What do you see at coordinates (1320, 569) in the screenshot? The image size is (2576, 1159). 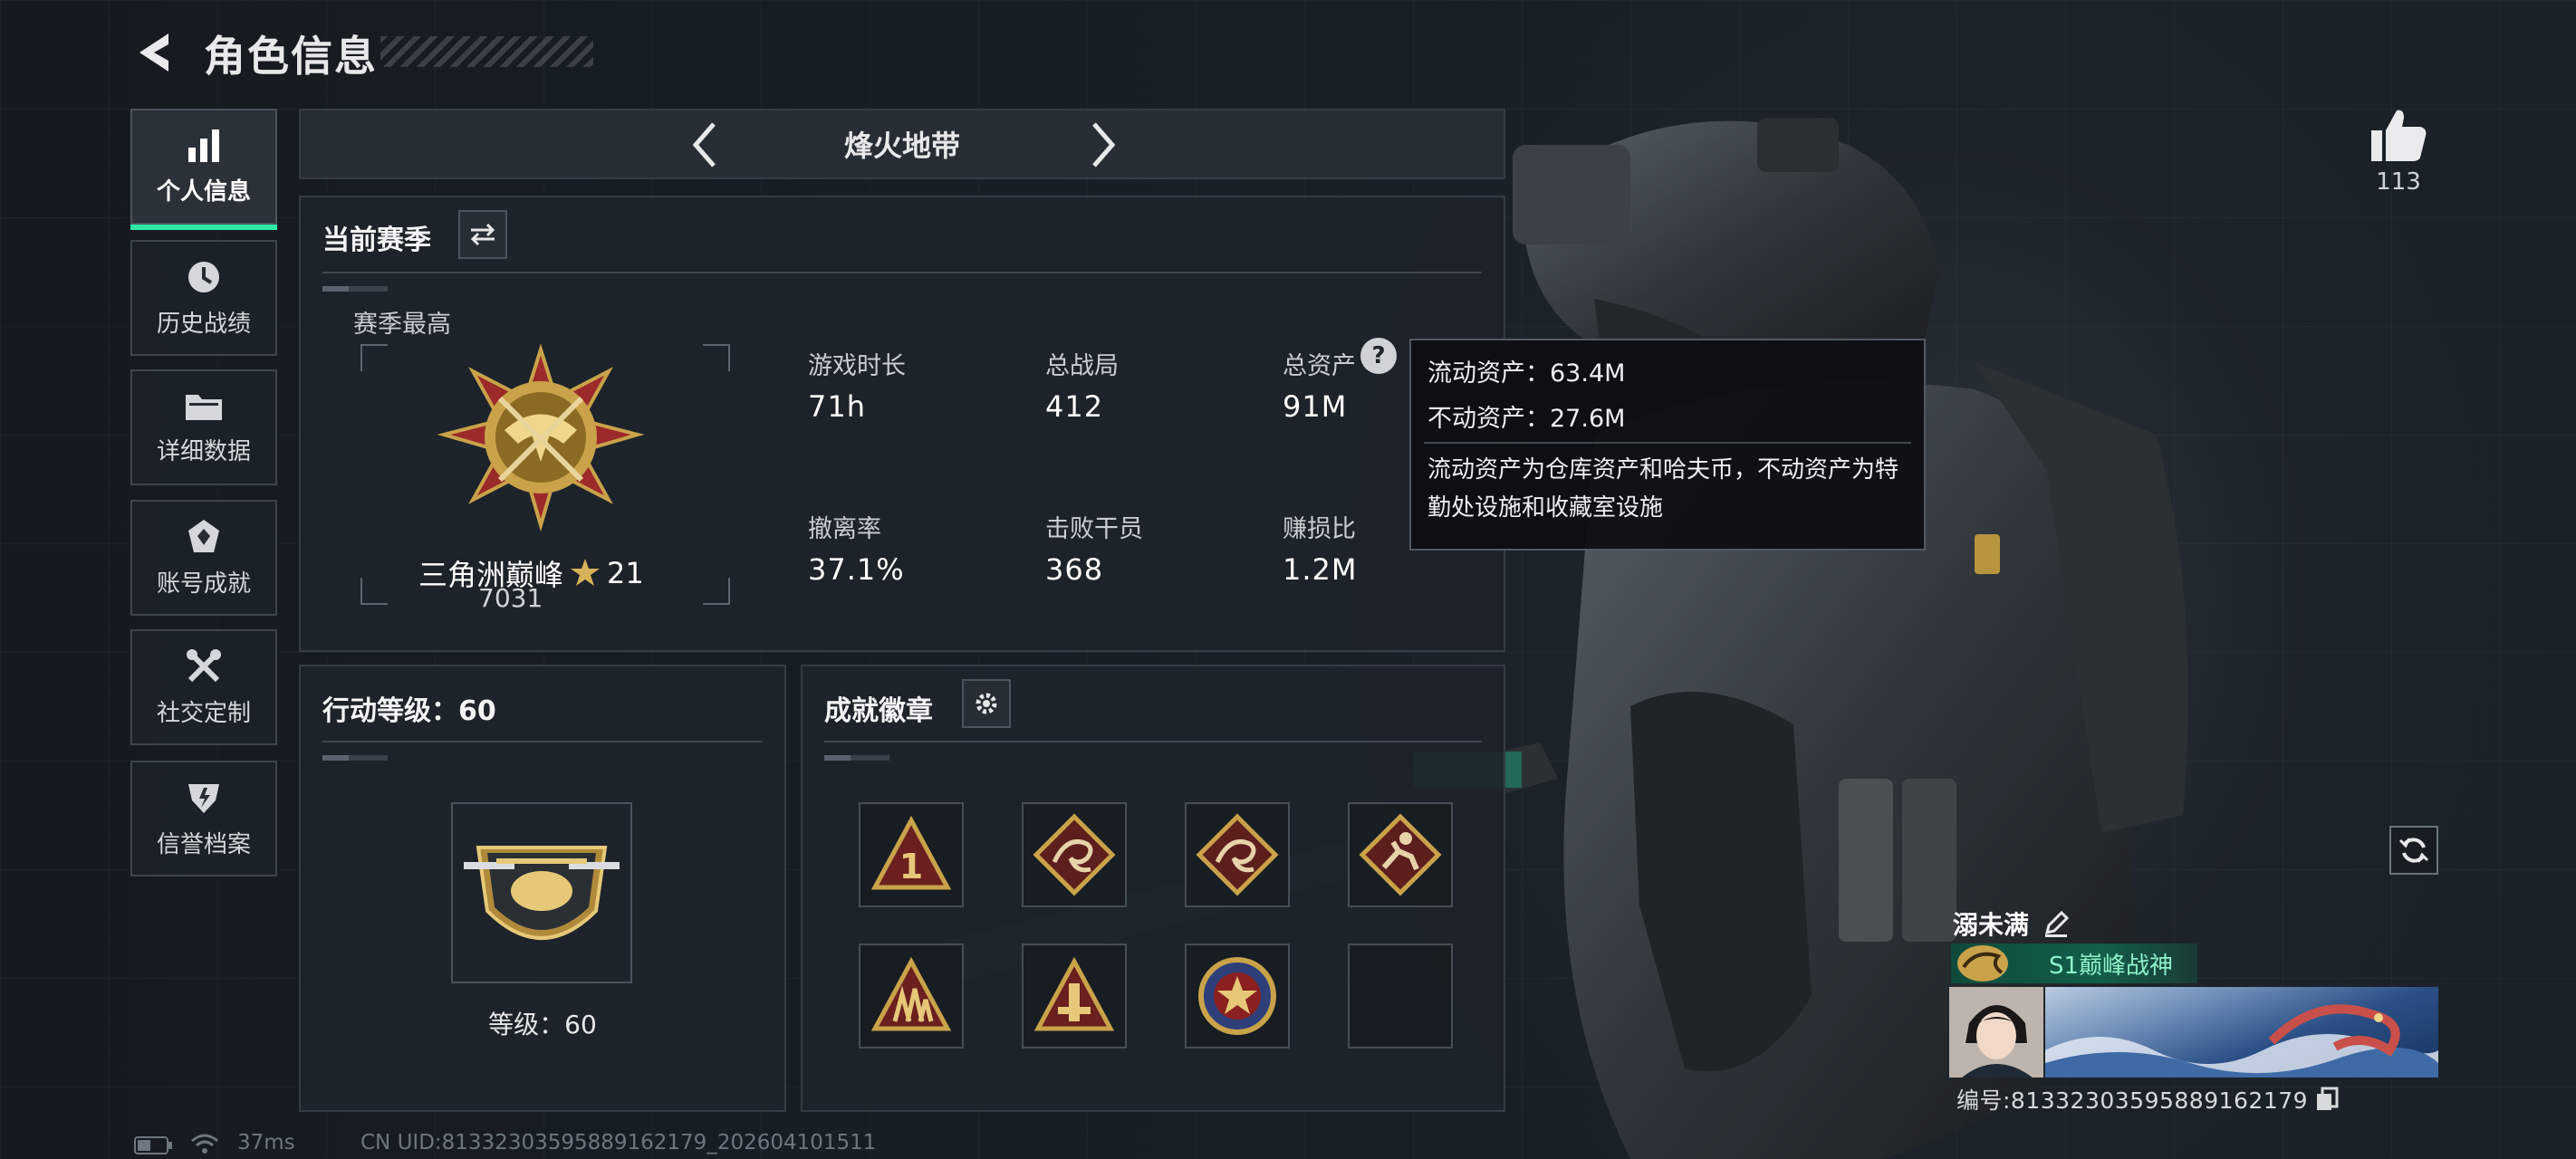 I see `stat-value-profit-ratio: 1.2M` at bounding box center [1320, 569].